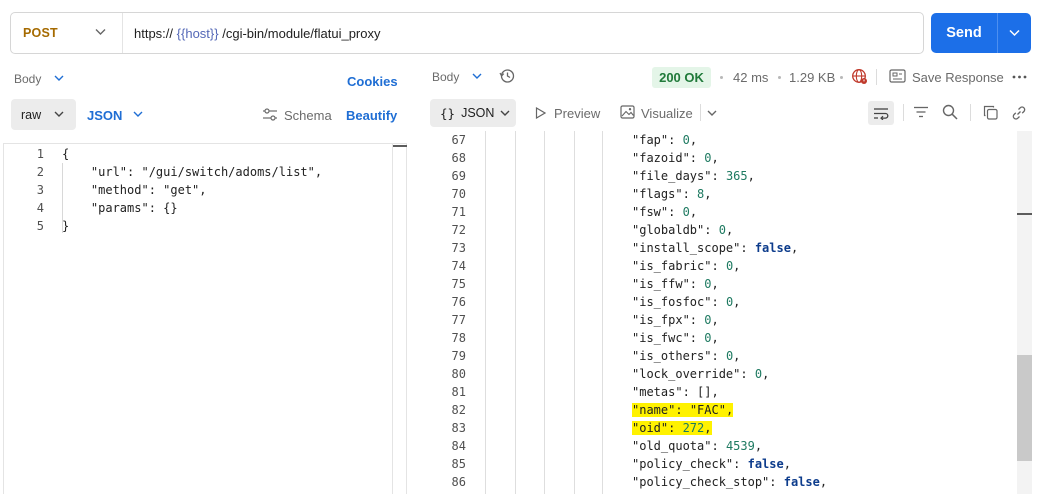 This screenshot has height=494, width=1044. Describe the element at coordinates (1024, 214) in the screenshot. I see `scrollbar-marker` at that location.